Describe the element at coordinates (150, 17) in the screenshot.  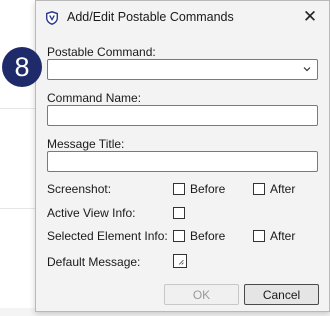
I see `dialog-title: Add/Edit Postable Commands` at that location.